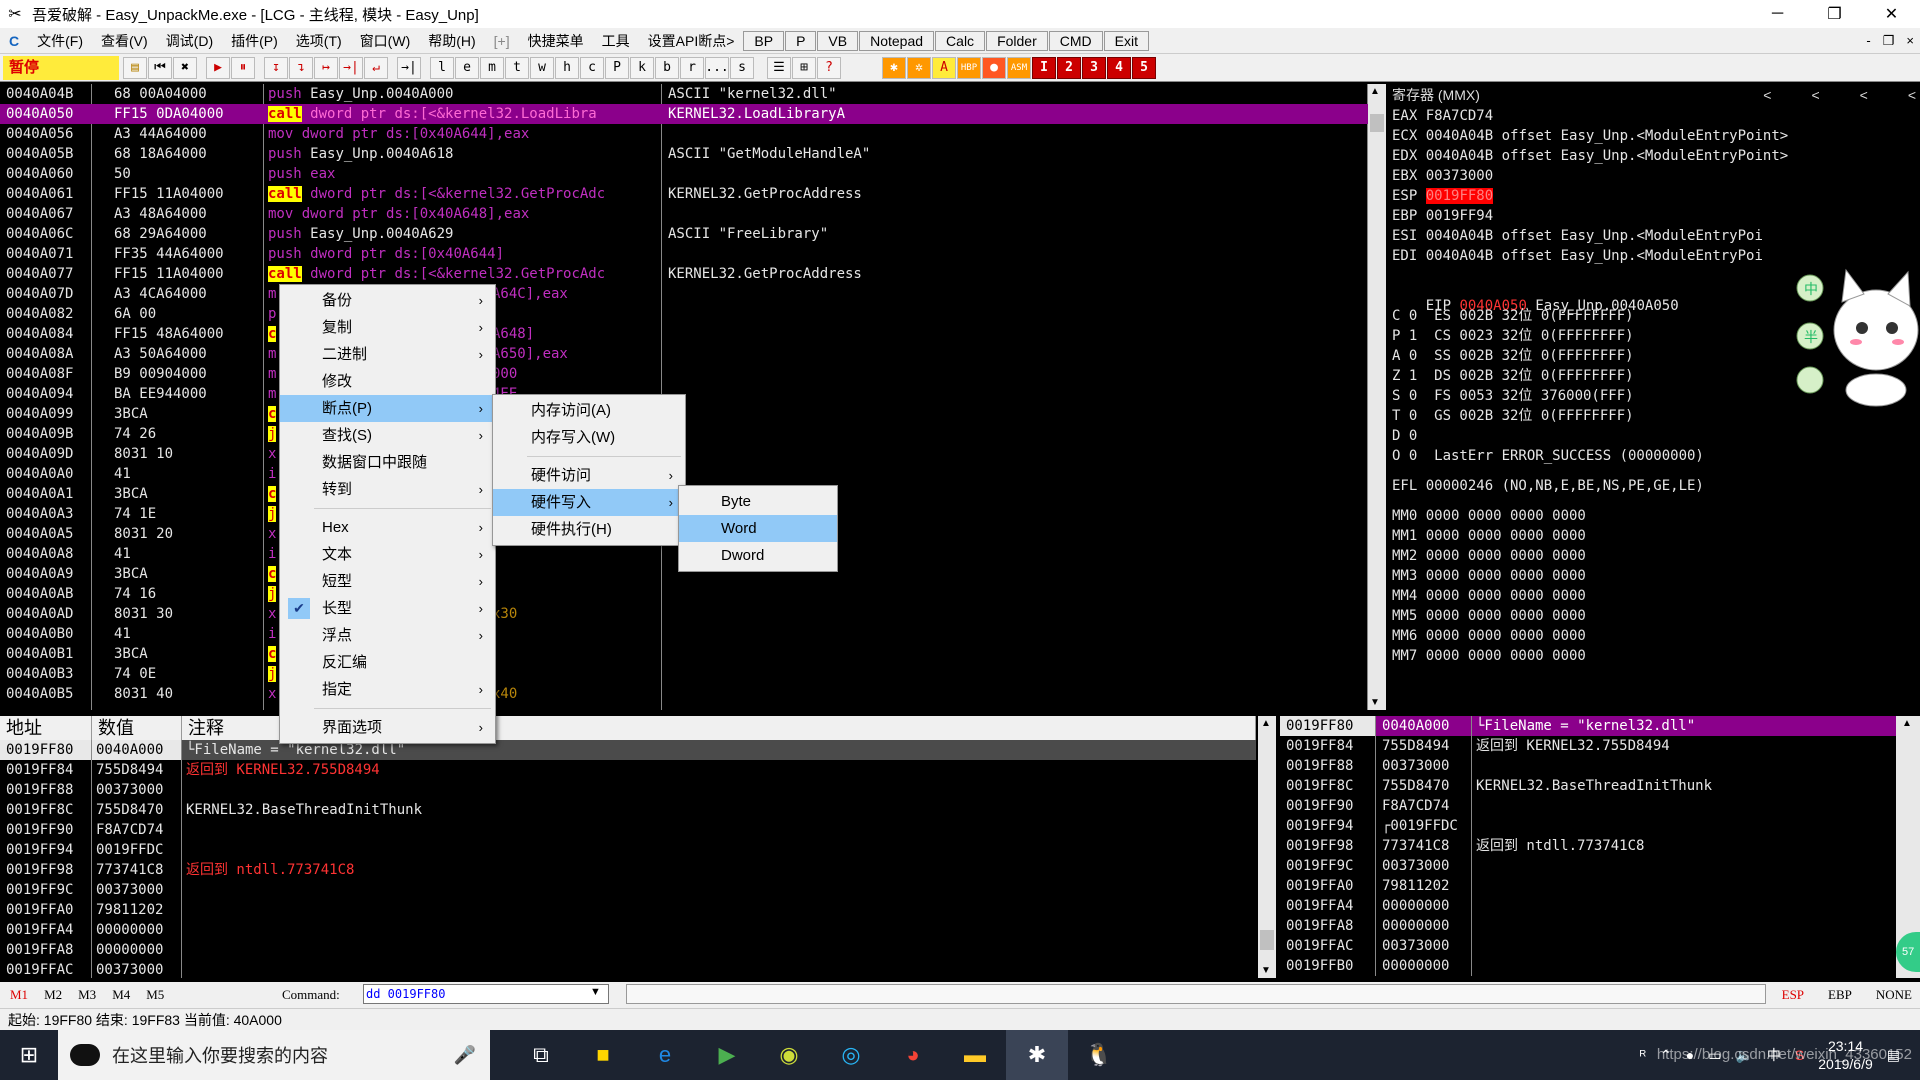 Image resolution: width=1920 pixels, height=1080 pixels. Describe the element at coordinates (1656, 196) in the screenshot. I see `register-row: ESP 0019FF80` at that location.